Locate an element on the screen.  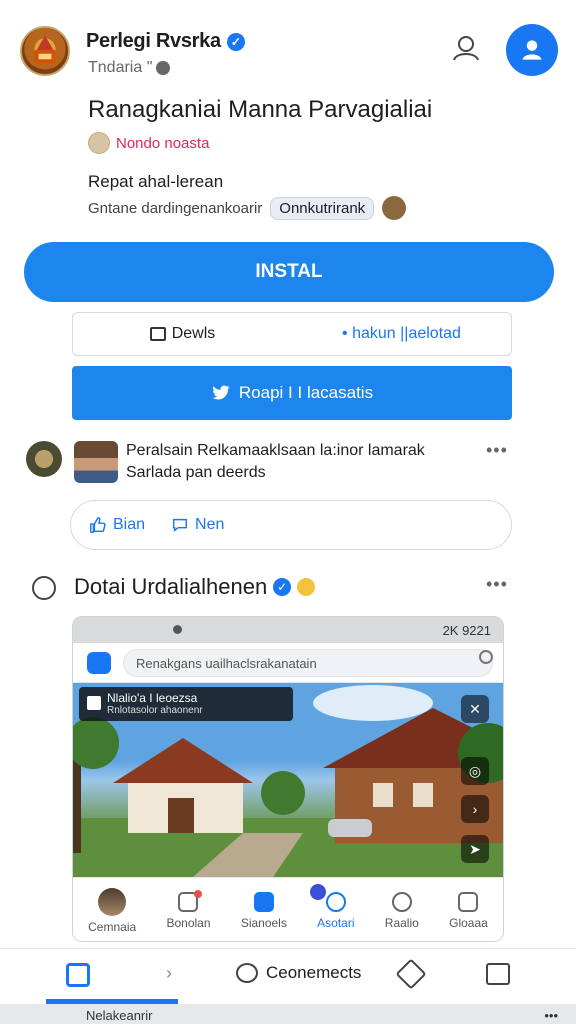
details-right-label: • hakun ||aelotad is located at coordinates (401, 333).